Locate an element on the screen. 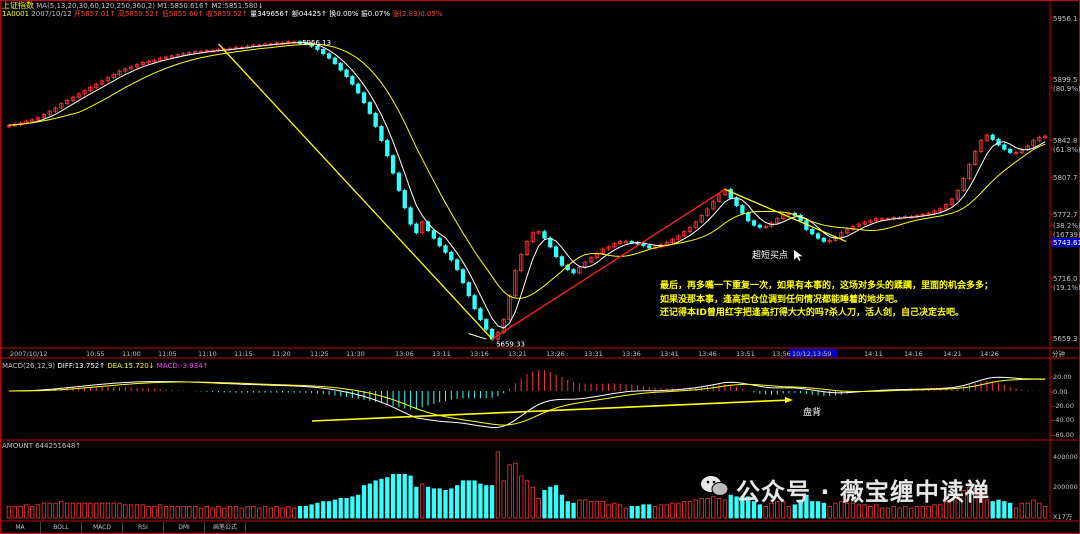 This screenshot has width=1080, height=534. note-line: 如果没那本事，逢高把仓位调到任何情况都能睡着的地步吧。 is located at coordinates (782, 299).